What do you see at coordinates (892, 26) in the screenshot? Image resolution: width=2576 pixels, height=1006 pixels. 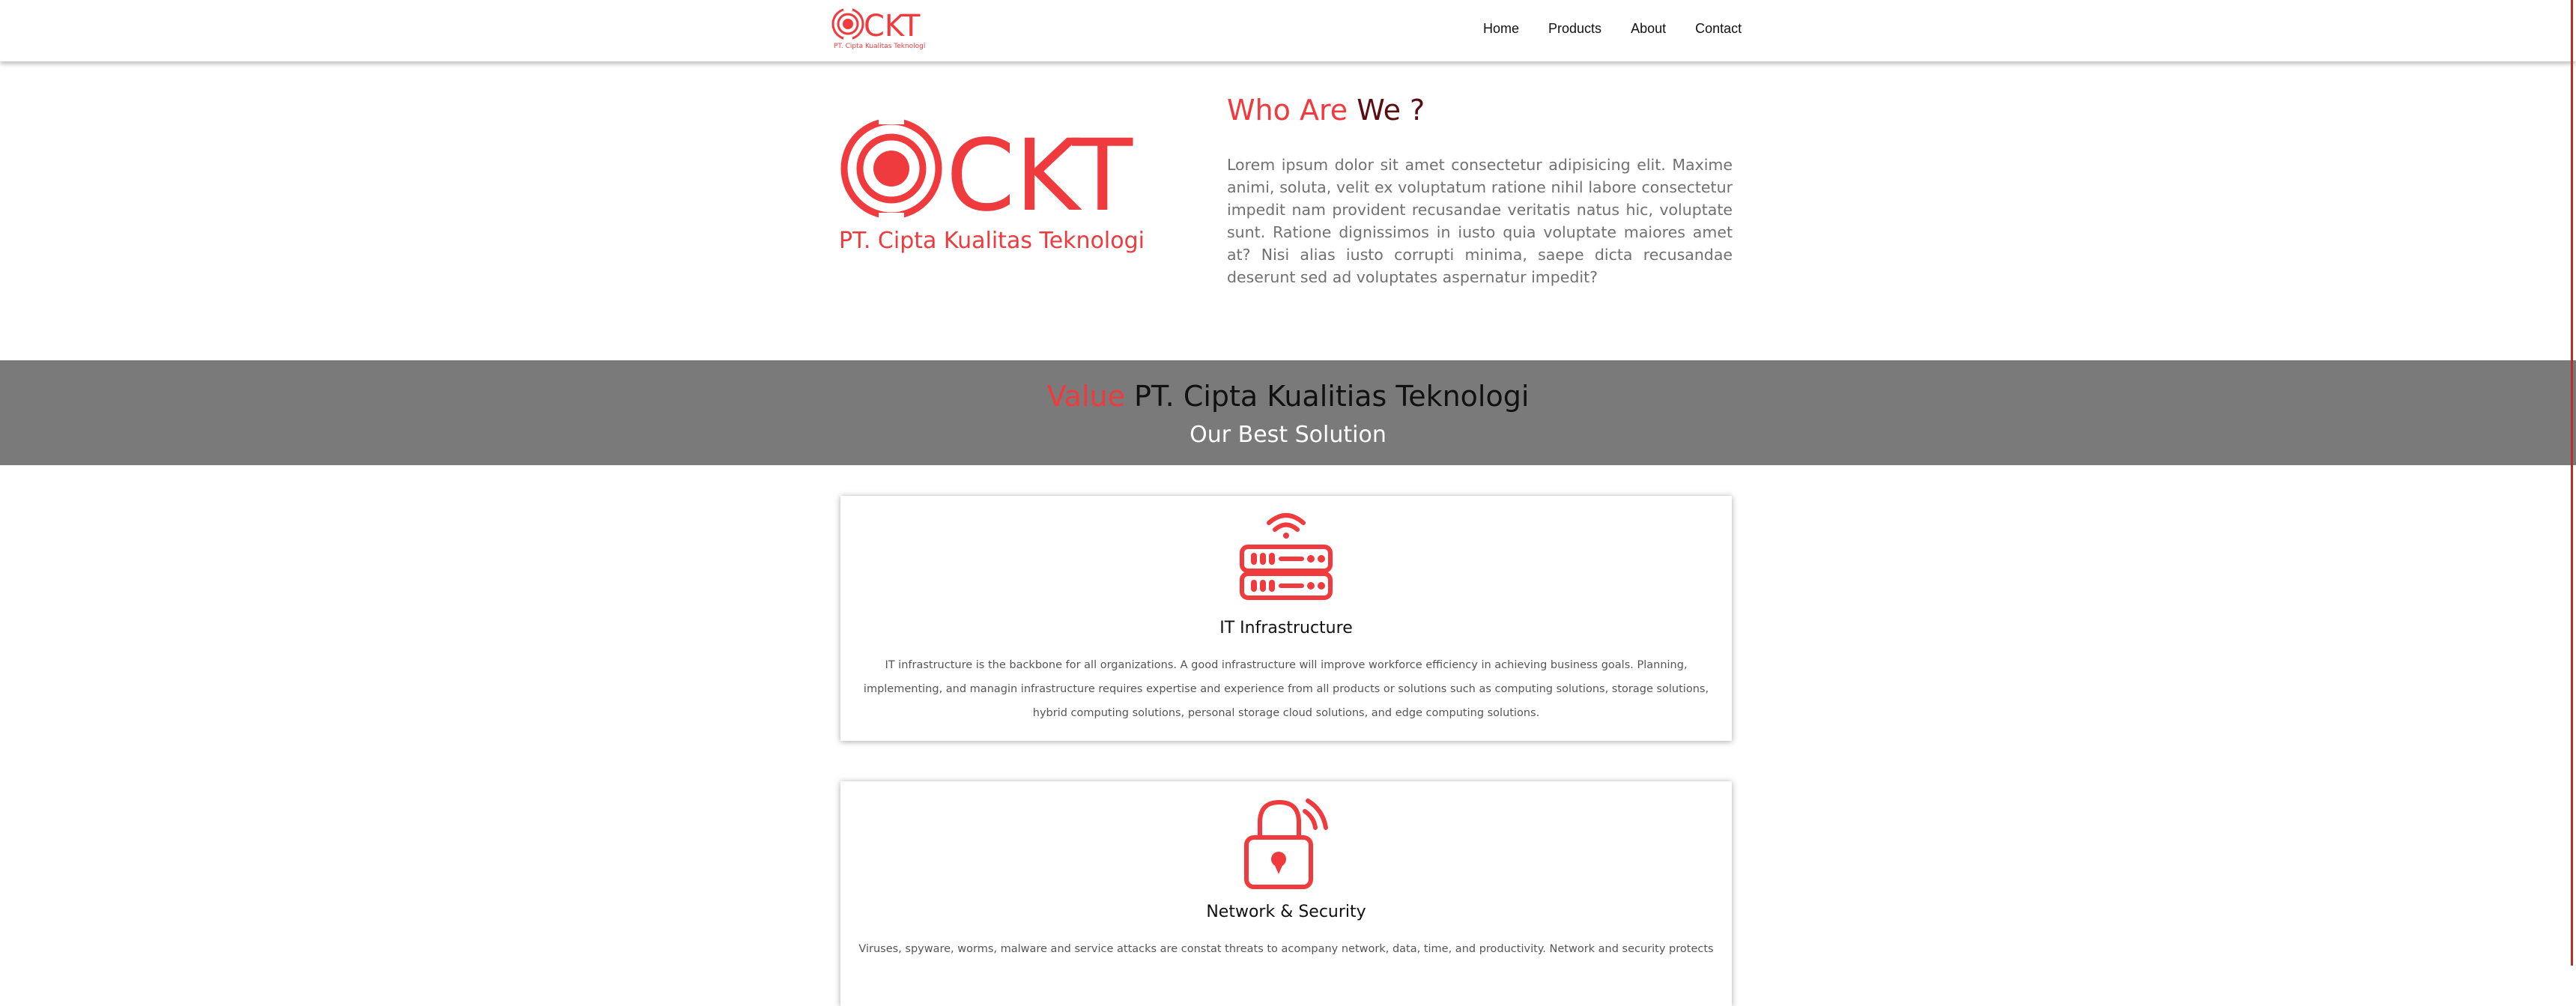 I see `nav-logo-text: CKT` at bounding box center [892, 26].